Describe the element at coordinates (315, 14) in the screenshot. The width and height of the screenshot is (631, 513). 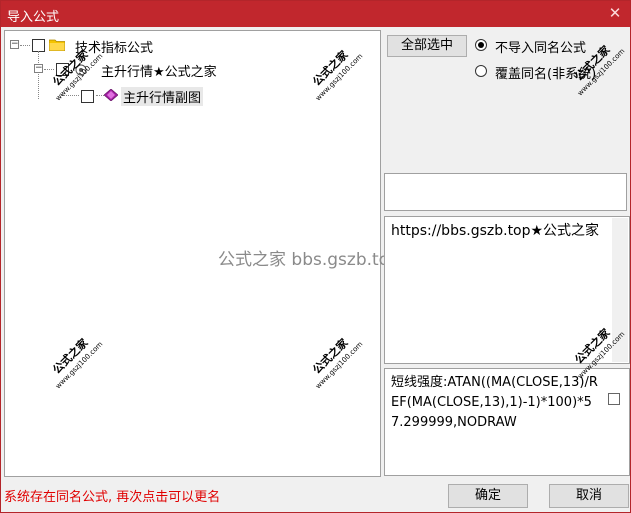
I see `title-bar: 导入公式 ✕` at that location.